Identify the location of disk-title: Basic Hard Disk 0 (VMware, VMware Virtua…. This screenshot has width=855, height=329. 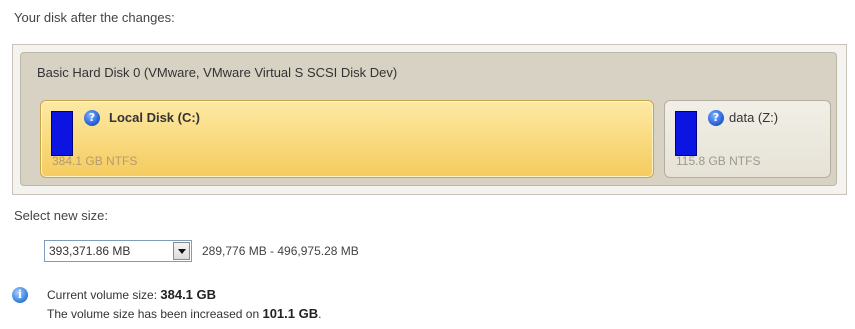
(217, 72).